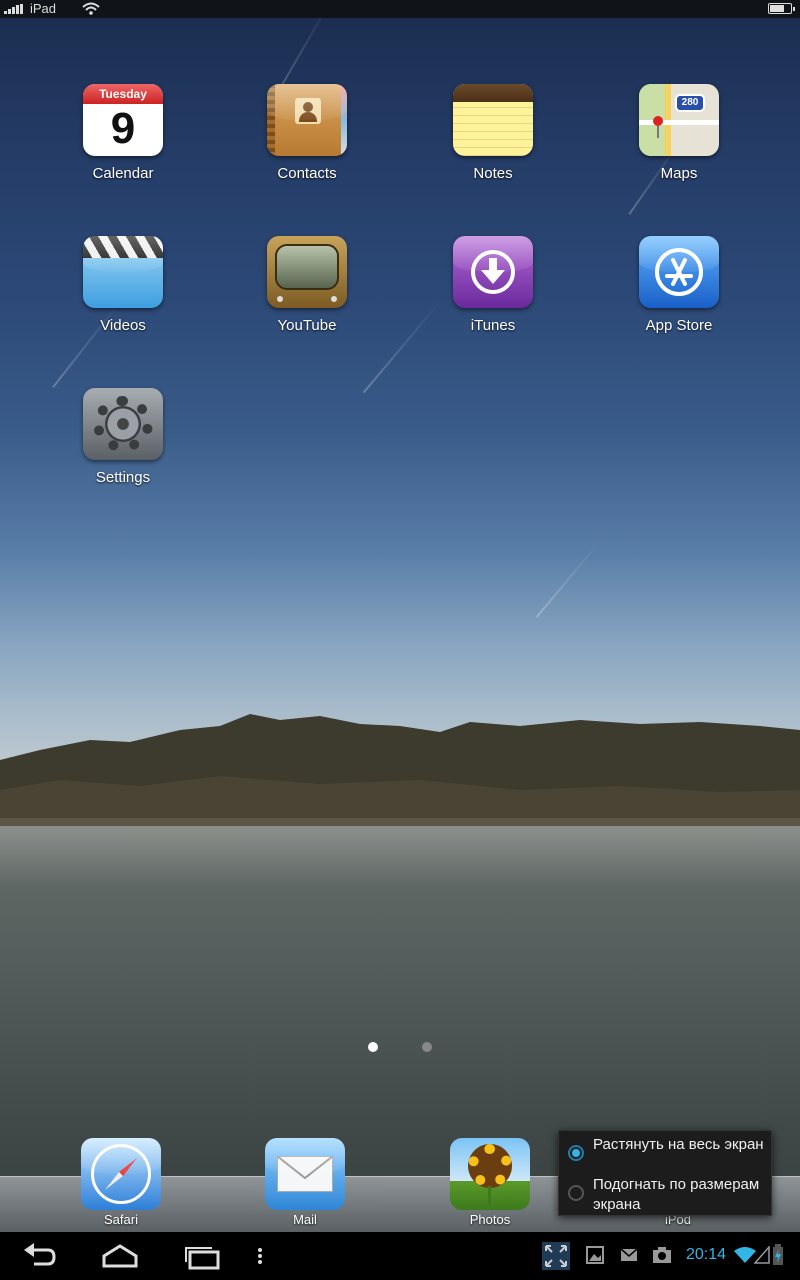  What do you see at coordinates (493, 325) in the screenshot?
I see `app-label: iTunes` at bounding box center [493, 325].